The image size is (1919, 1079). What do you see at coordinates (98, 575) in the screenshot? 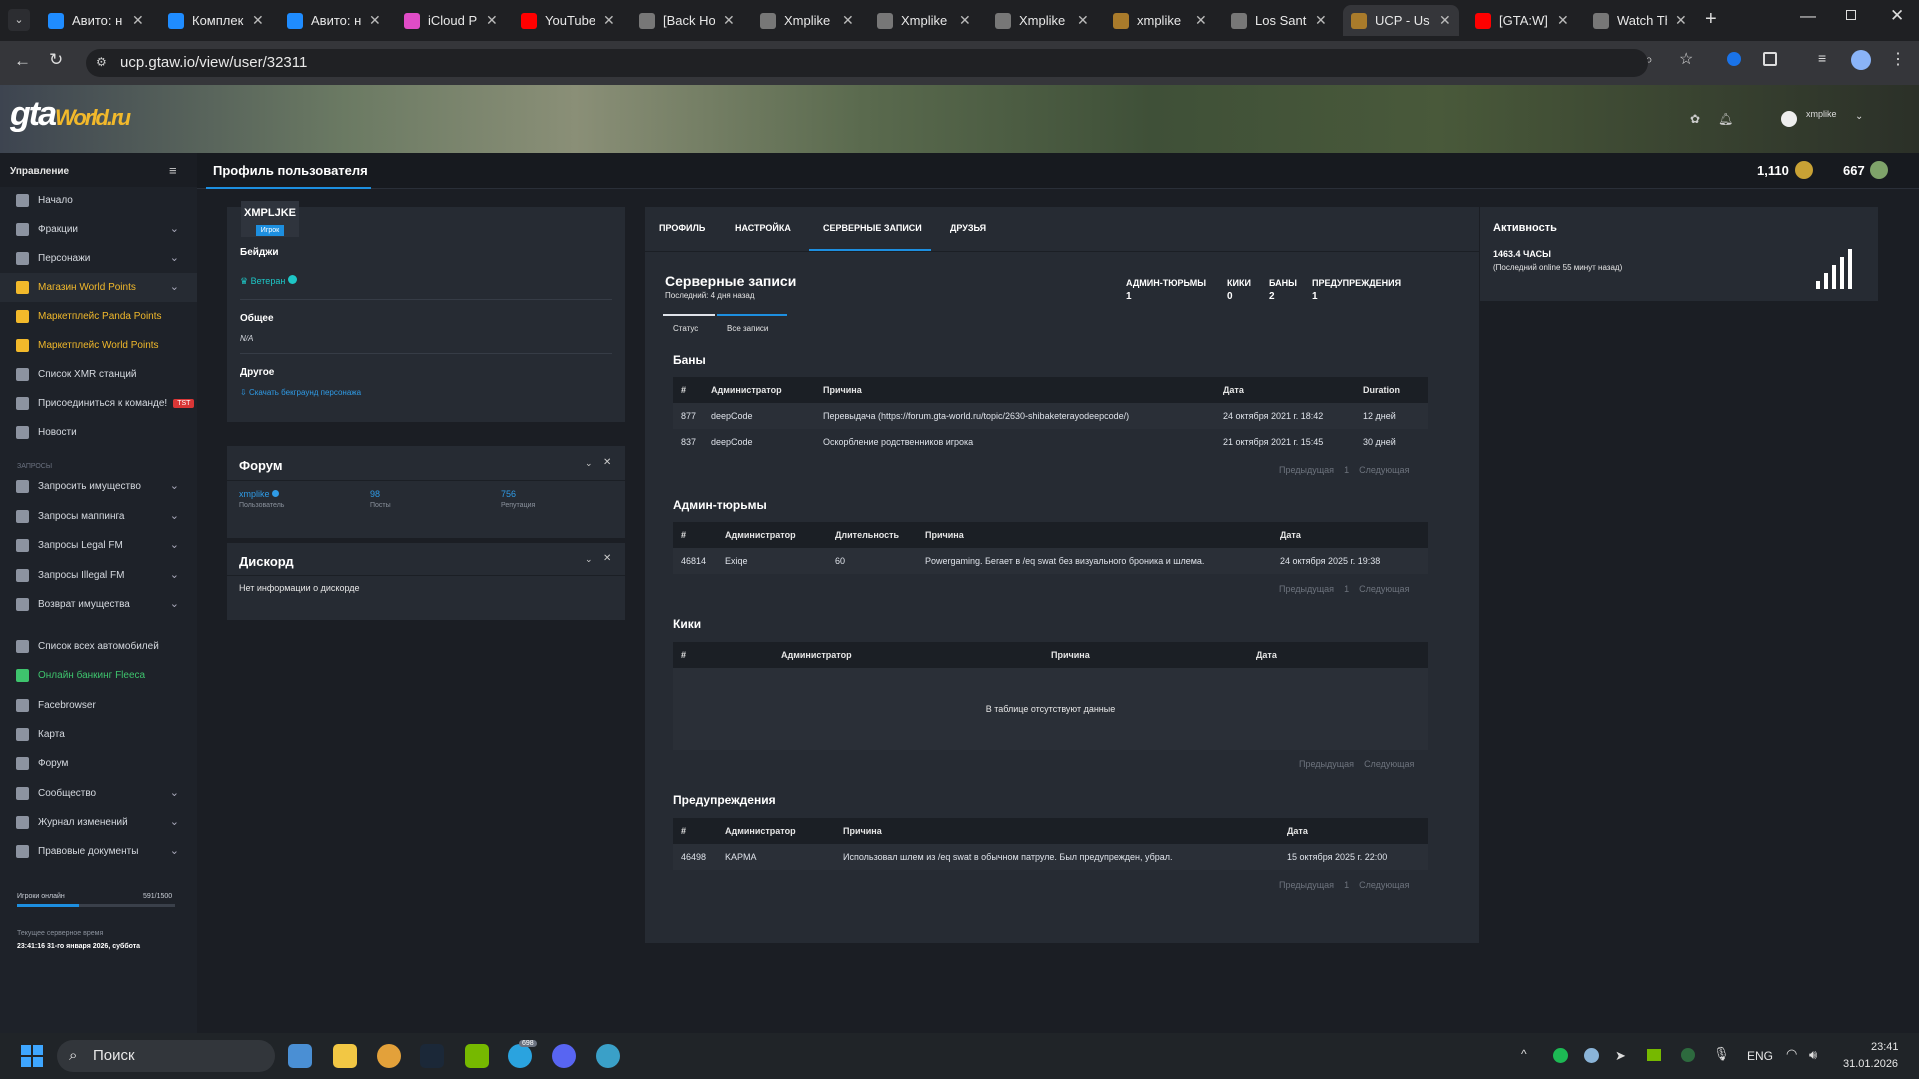
I see `sidebar-item: Запросы Illegal FM ⌄` at bounding box center [98, 575].